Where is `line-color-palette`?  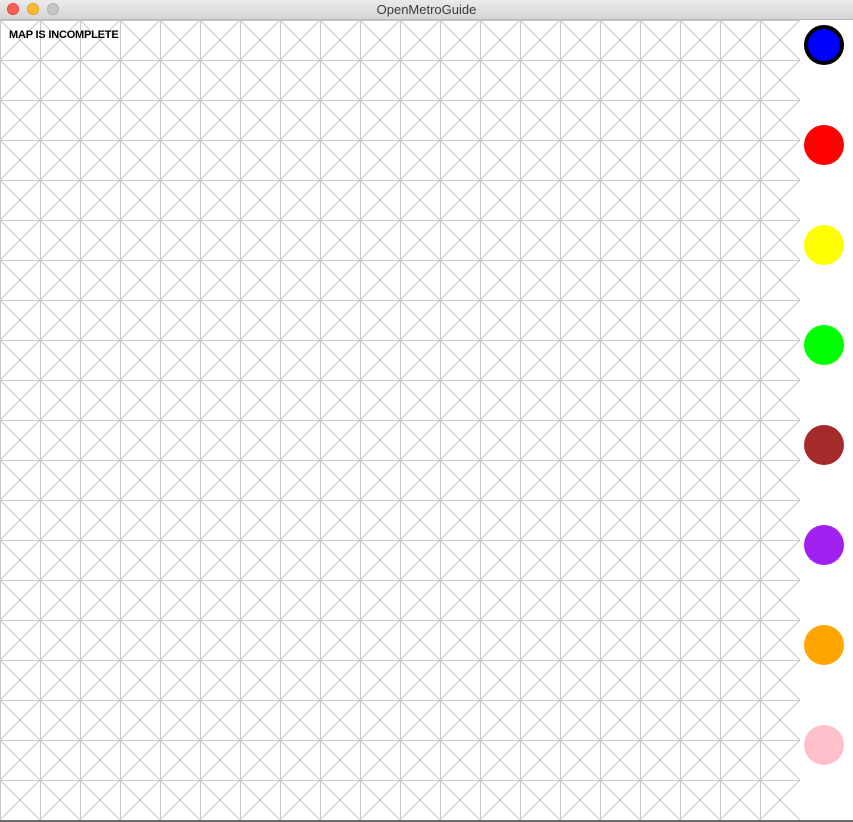 line-color-palette is located at coordinates (824, 420).